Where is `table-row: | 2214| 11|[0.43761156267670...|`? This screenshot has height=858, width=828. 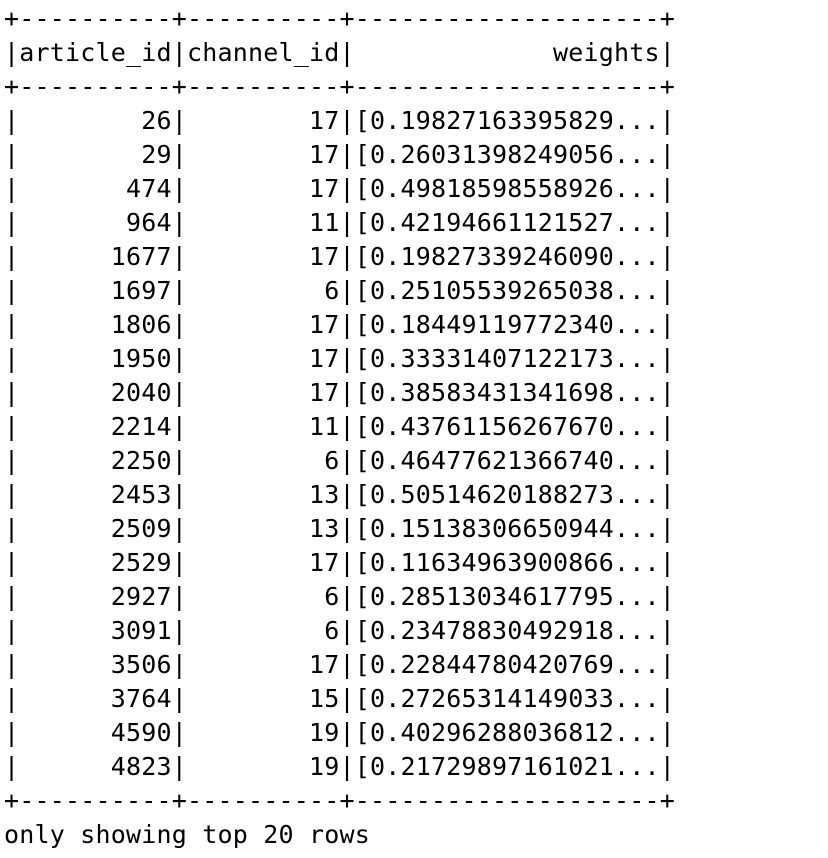 table-row: | 2214| 11|[0.43761156267670...| is located at coordinates (340, 426).